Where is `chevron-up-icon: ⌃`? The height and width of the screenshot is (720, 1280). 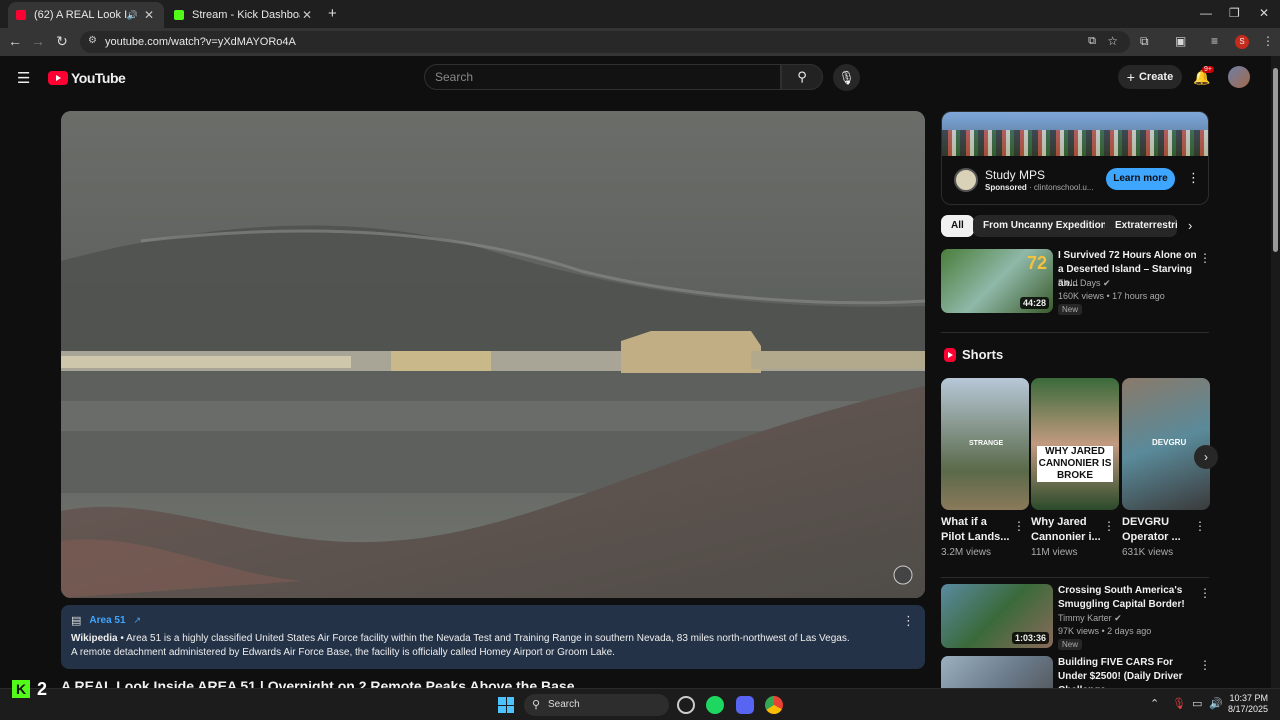 chevron-up-icon: ⌃ is located at coordinates (1154, 703).